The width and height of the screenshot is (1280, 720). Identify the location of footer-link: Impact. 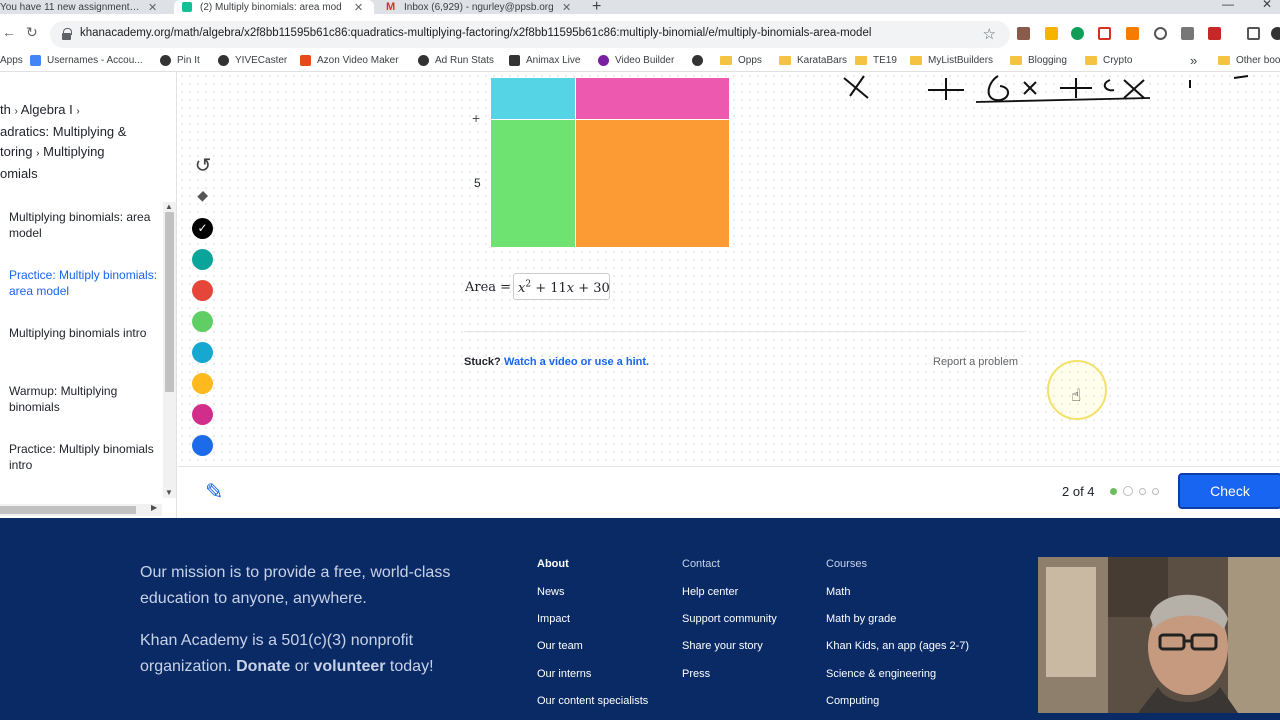
(553, 619).